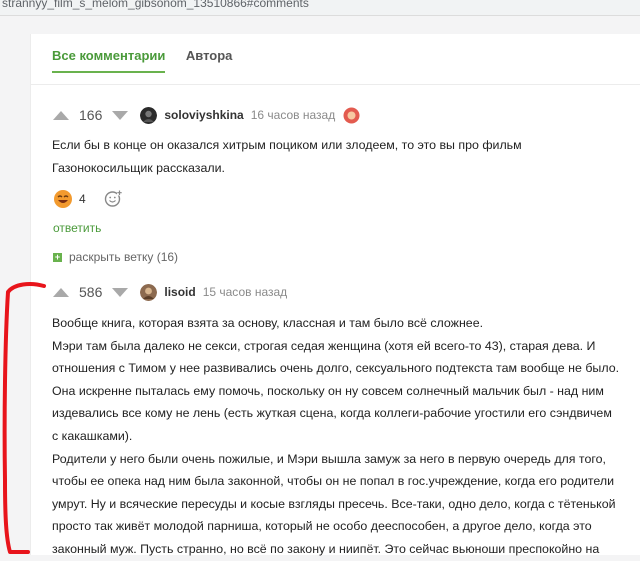  What do you see at coordinates (63, 199) in the screenshot?
I see `laughing-emoji-icon` at bounding box center [63, 199].